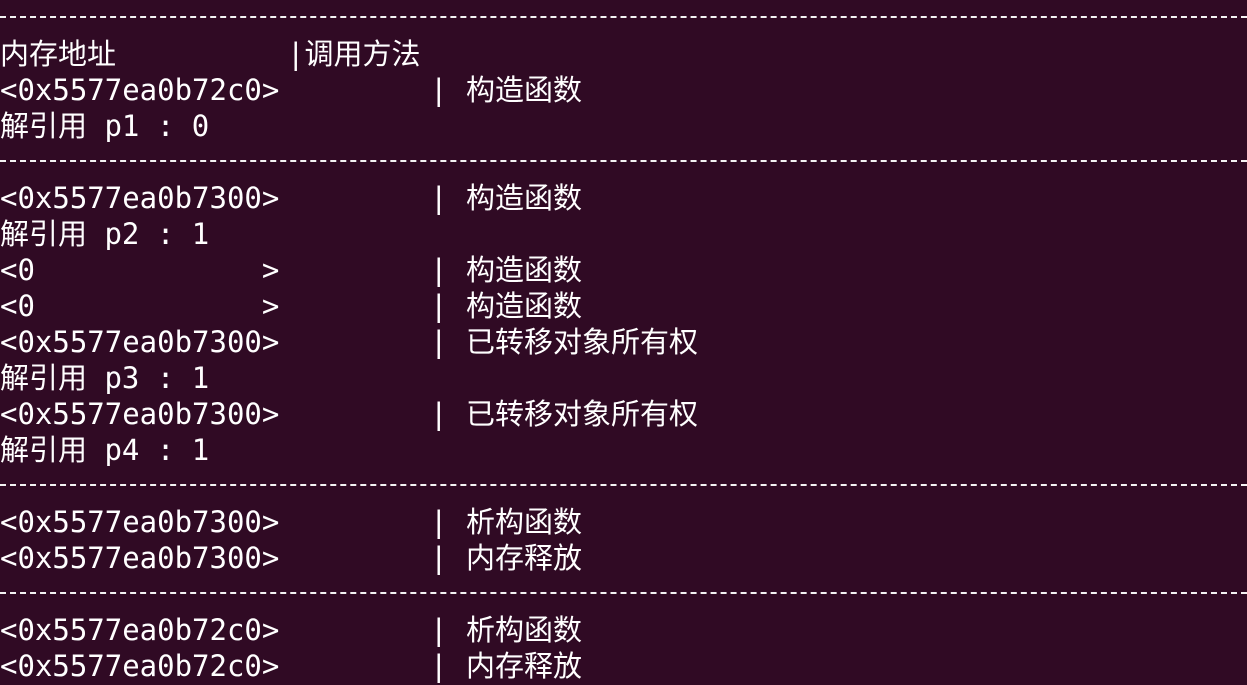  What do you see at coordinates (623, 234) in the screenshot?
I see `deref-line: 解引用 p2 : 1` at bounding box center [623, 234].